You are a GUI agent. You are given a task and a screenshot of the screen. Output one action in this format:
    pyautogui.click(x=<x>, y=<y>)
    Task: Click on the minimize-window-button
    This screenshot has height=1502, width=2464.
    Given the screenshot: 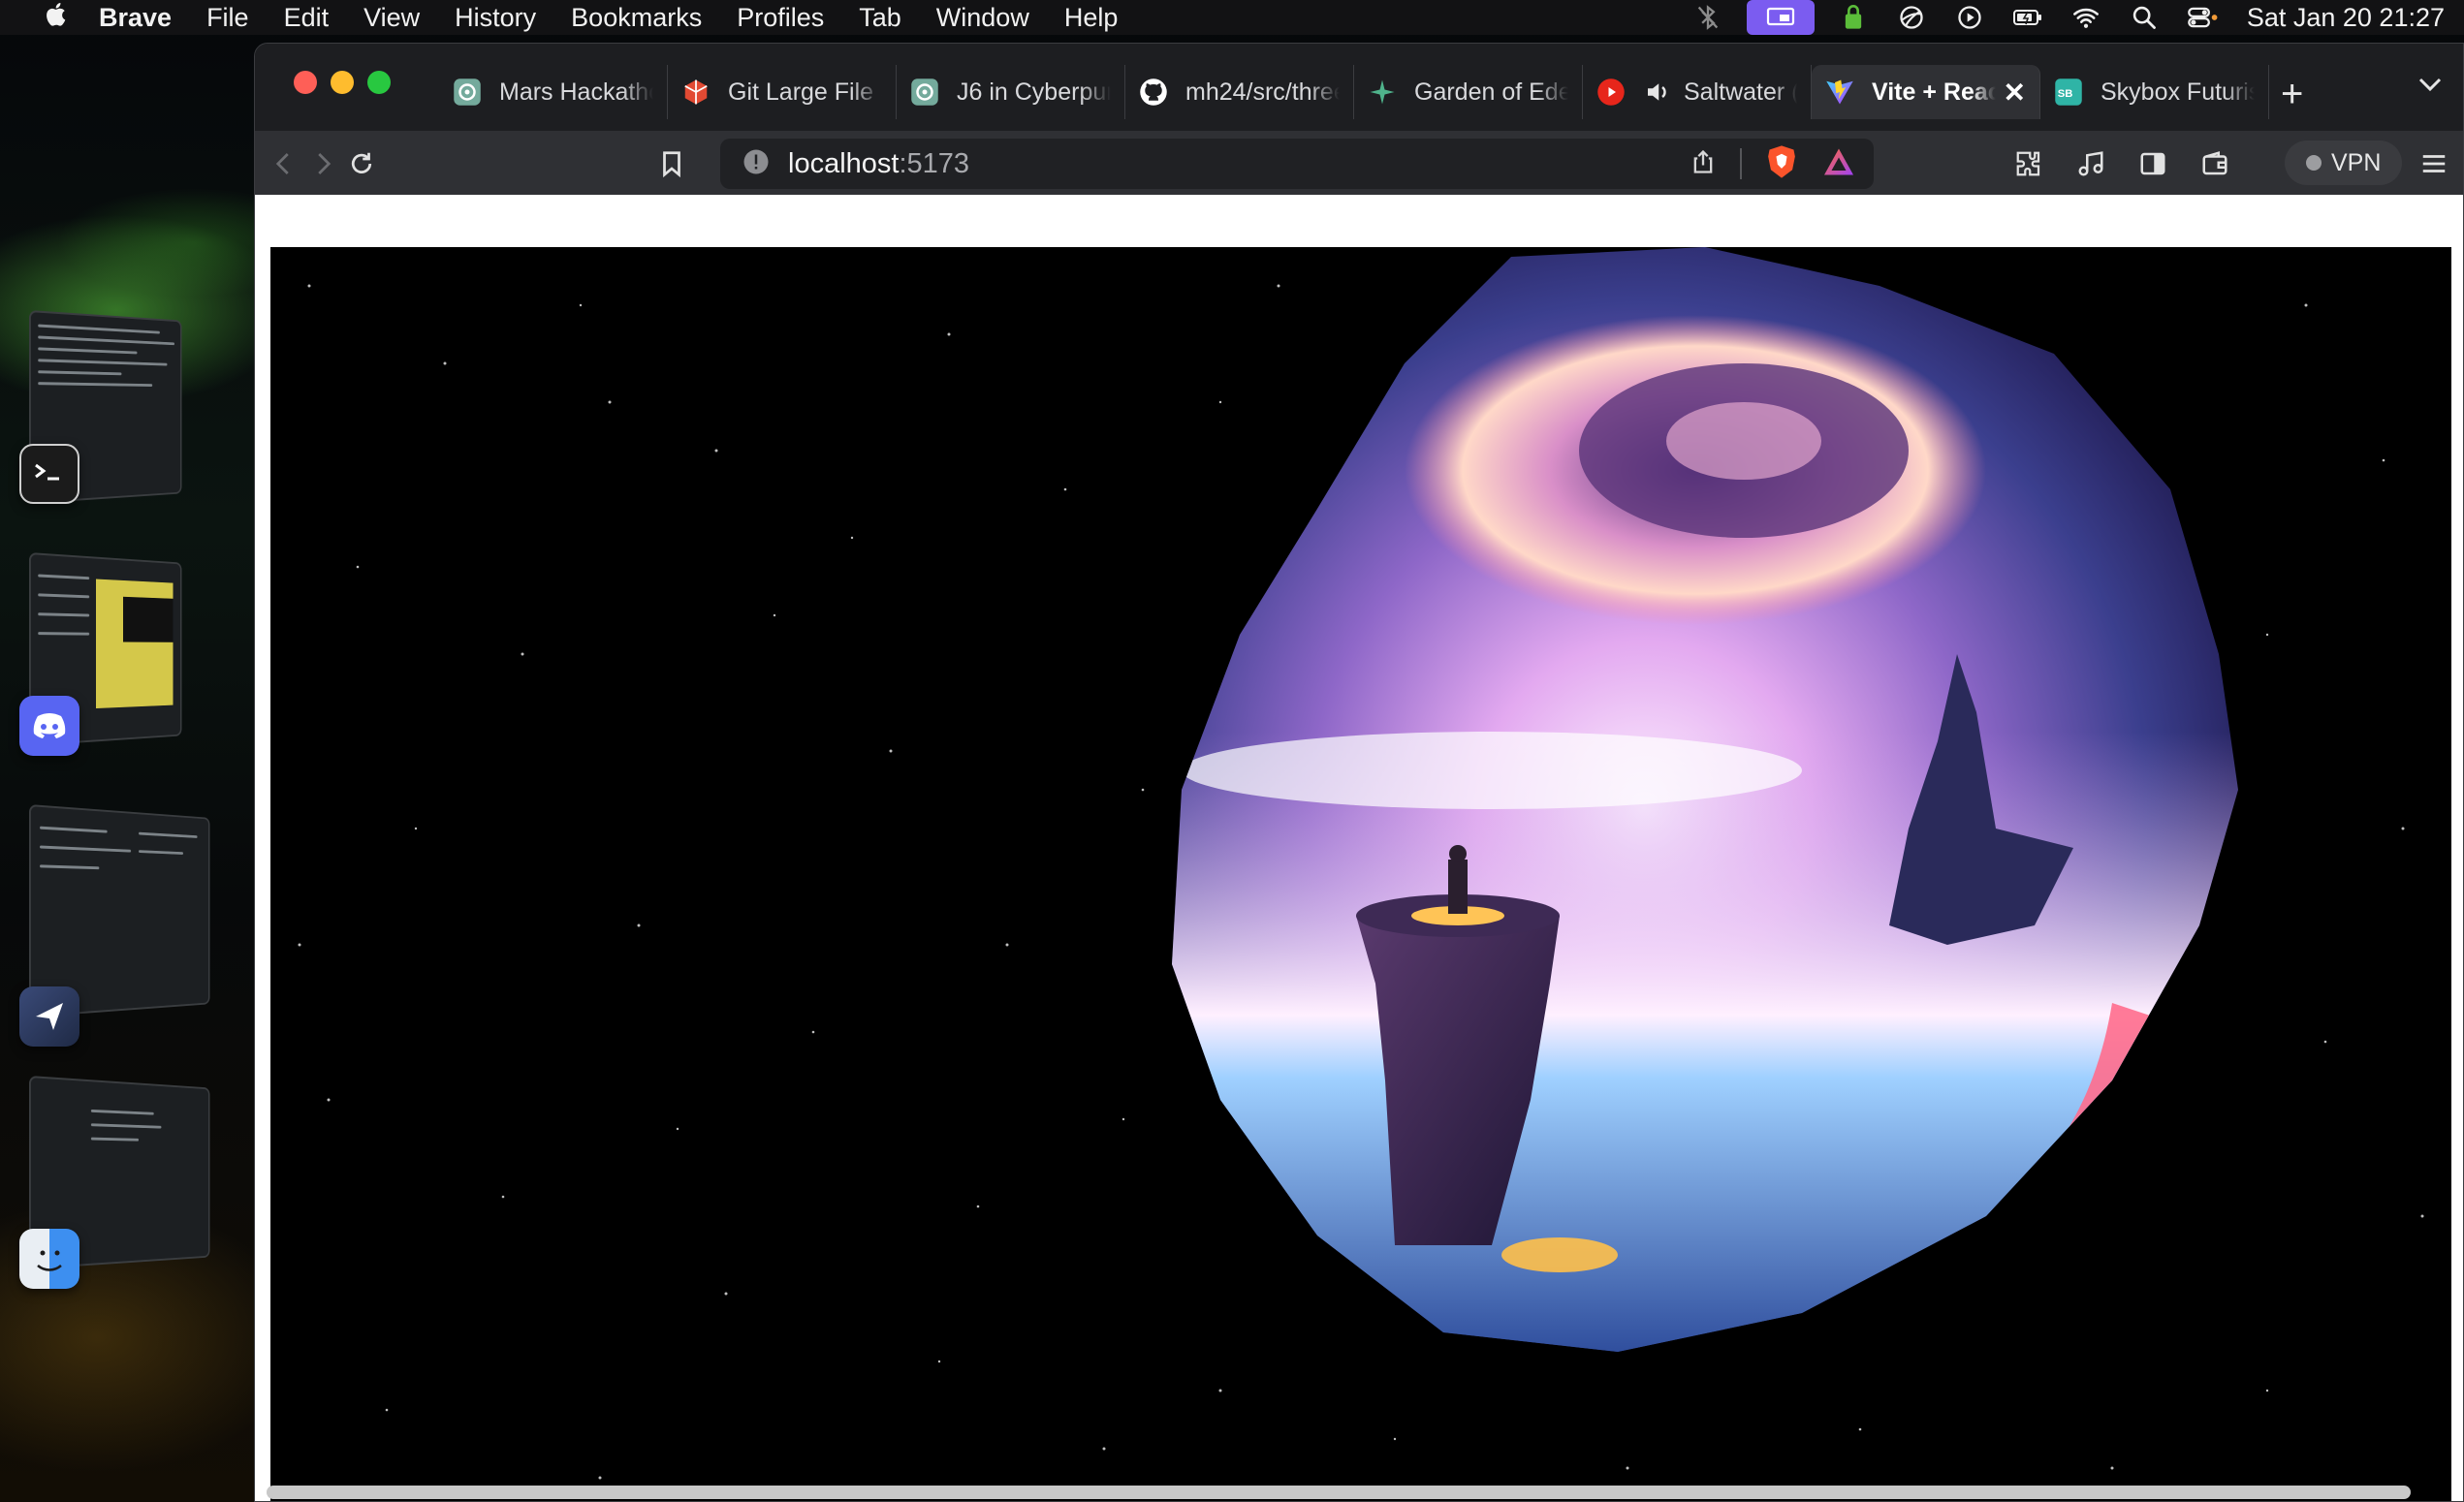 What is the action you would take?
    pyautogui.click(x=342, y=82)
    